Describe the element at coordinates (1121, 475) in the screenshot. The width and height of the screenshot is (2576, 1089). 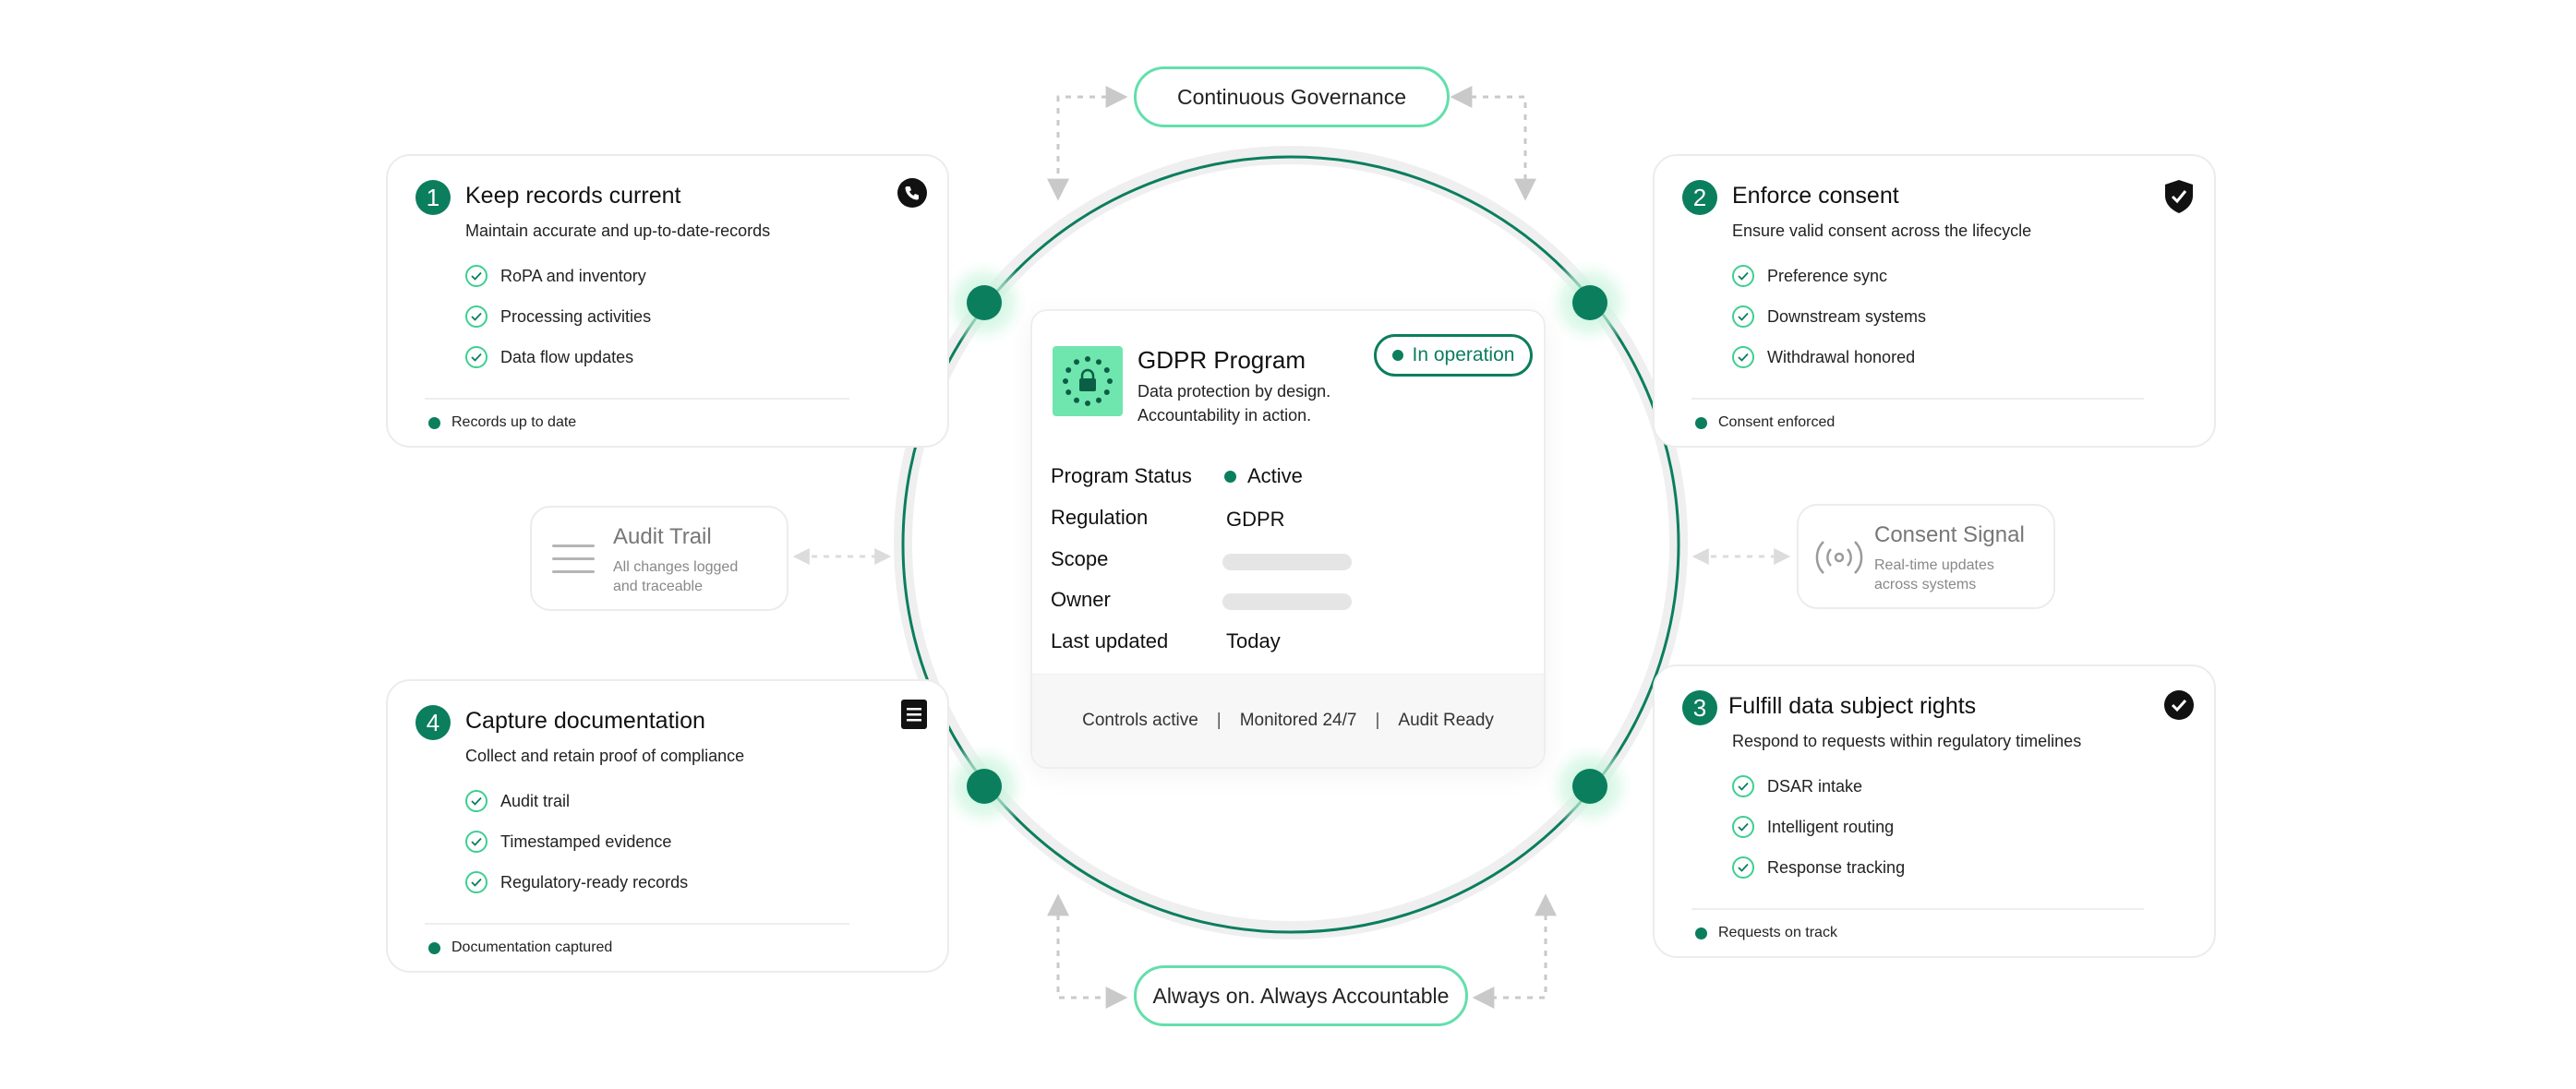
I see `row-label-program-status: Program Status` at that location.